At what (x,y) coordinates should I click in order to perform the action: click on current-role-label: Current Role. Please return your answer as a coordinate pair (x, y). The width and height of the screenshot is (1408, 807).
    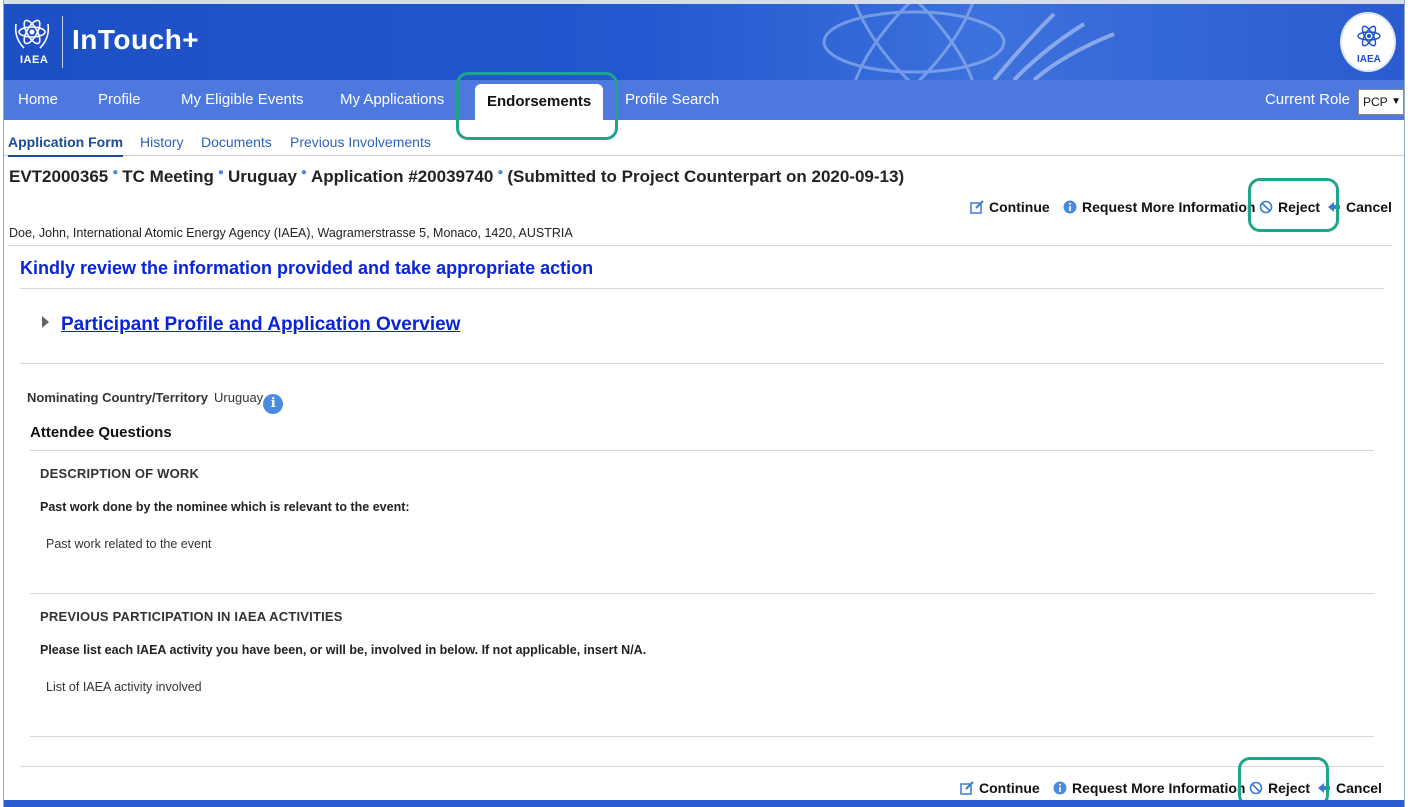
    Looking at the image, I should click on (1307, 99).